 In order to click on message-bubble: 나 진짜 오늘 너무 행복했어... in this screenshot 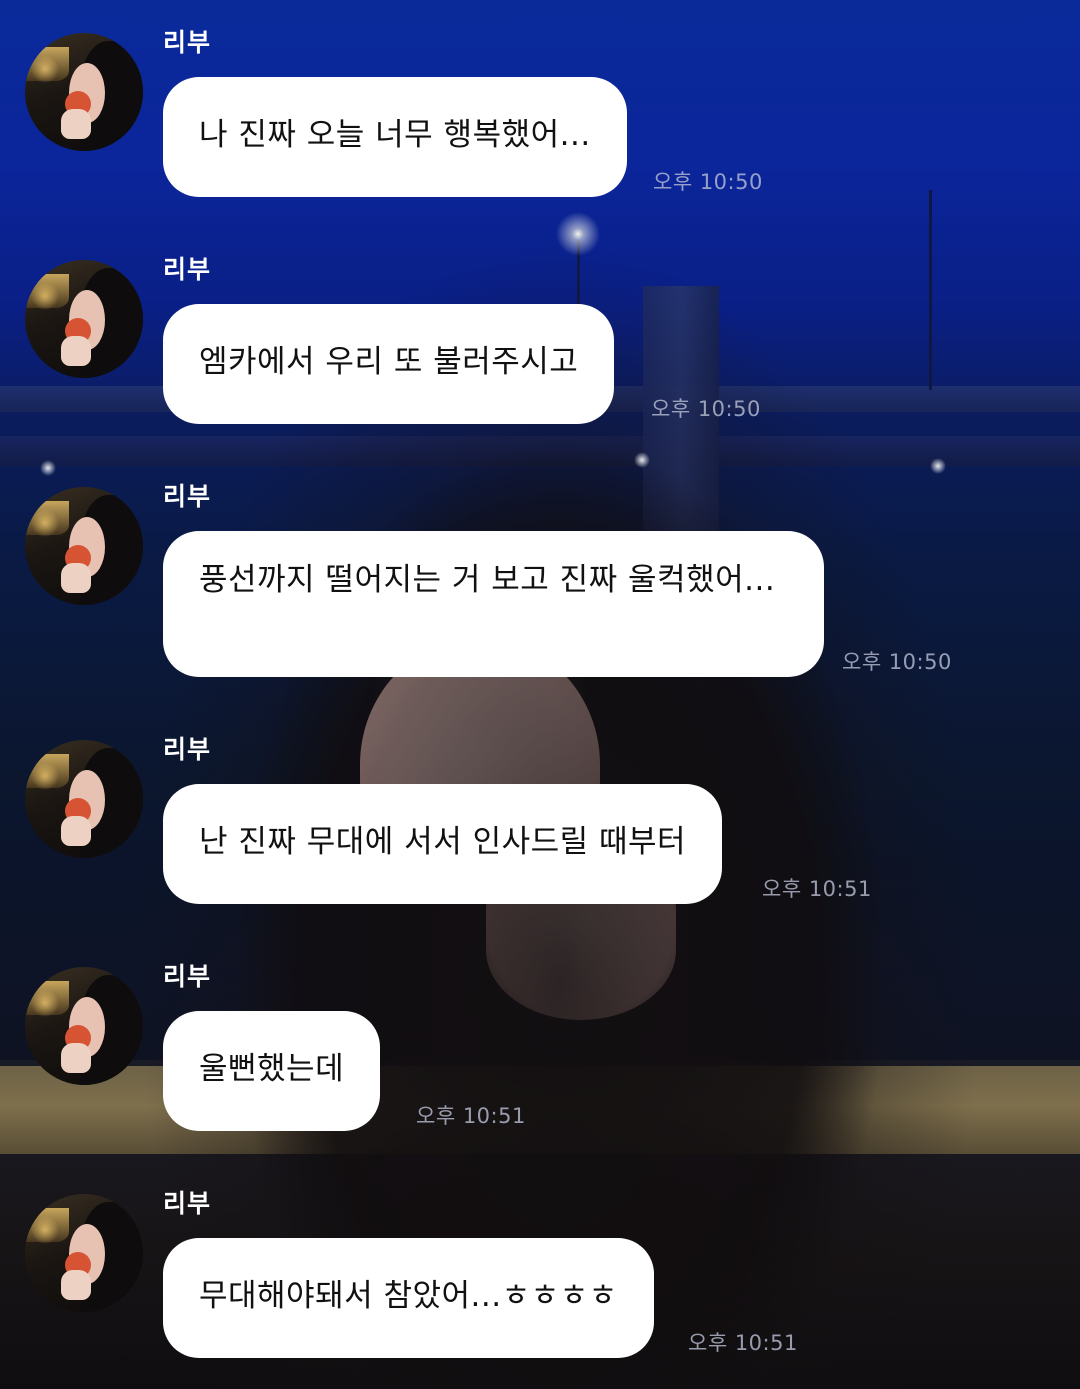, I will do `click(395, 137)`.